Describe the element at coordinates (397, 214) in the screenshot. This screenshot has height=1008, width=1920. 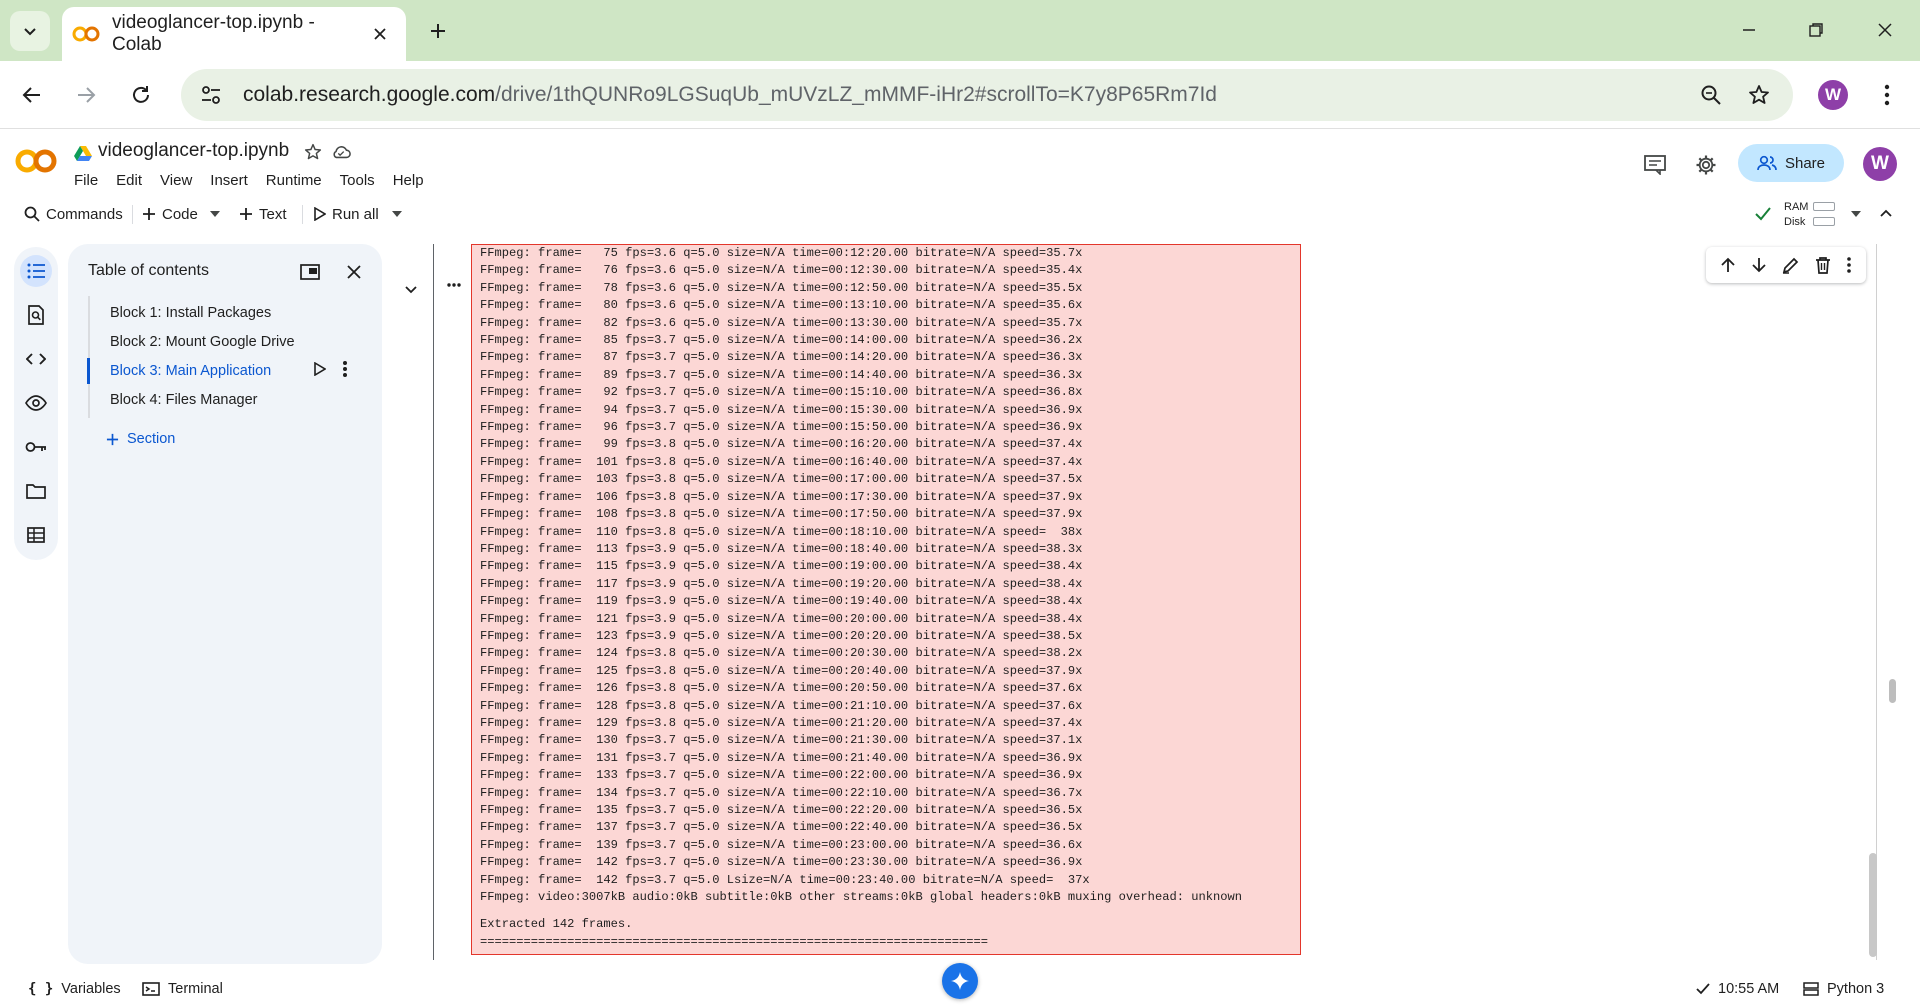
I see `run-all-dropdown` at that location.